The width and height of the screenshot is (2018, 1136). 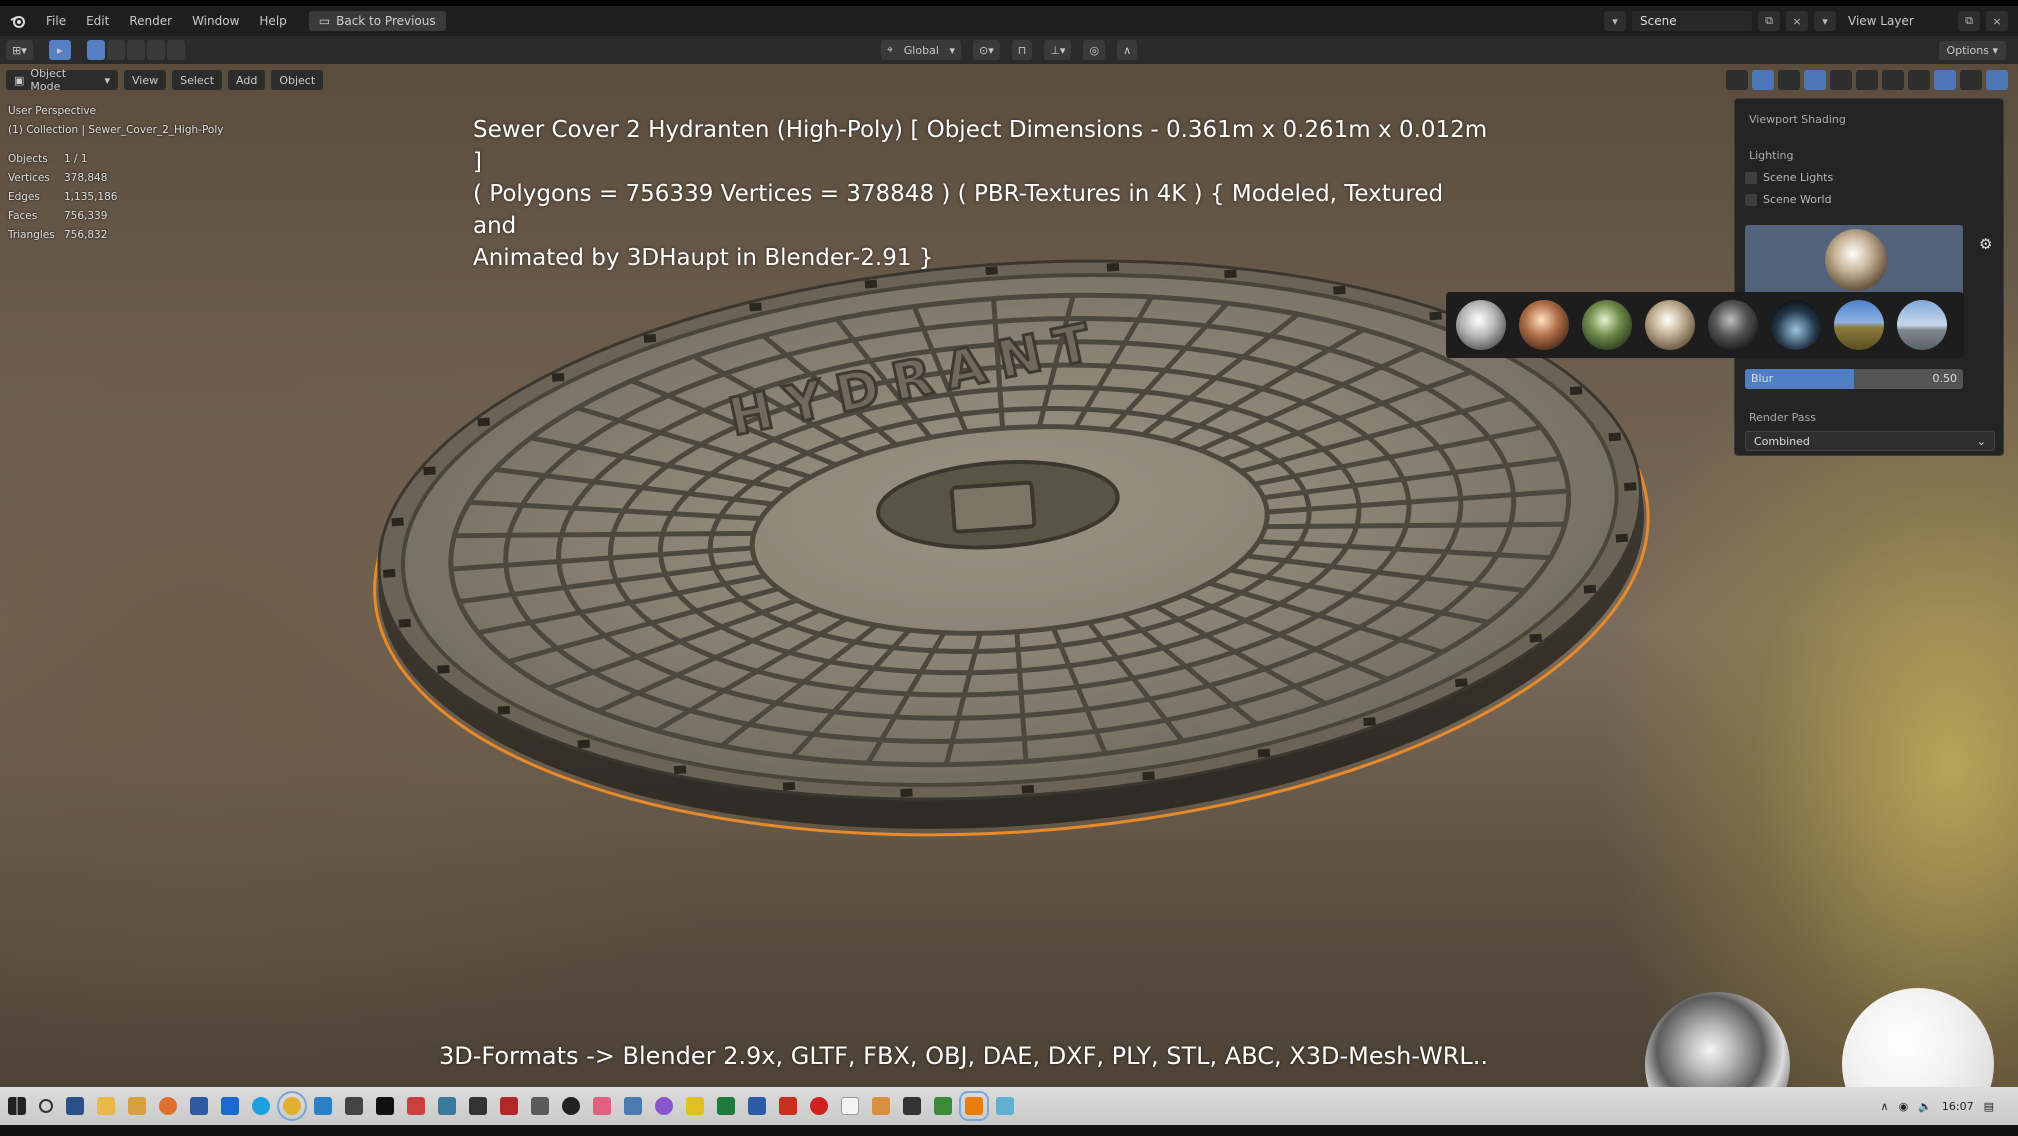 I want to click on gizmo-dropdown-icon, so click(x=1789, y=80).